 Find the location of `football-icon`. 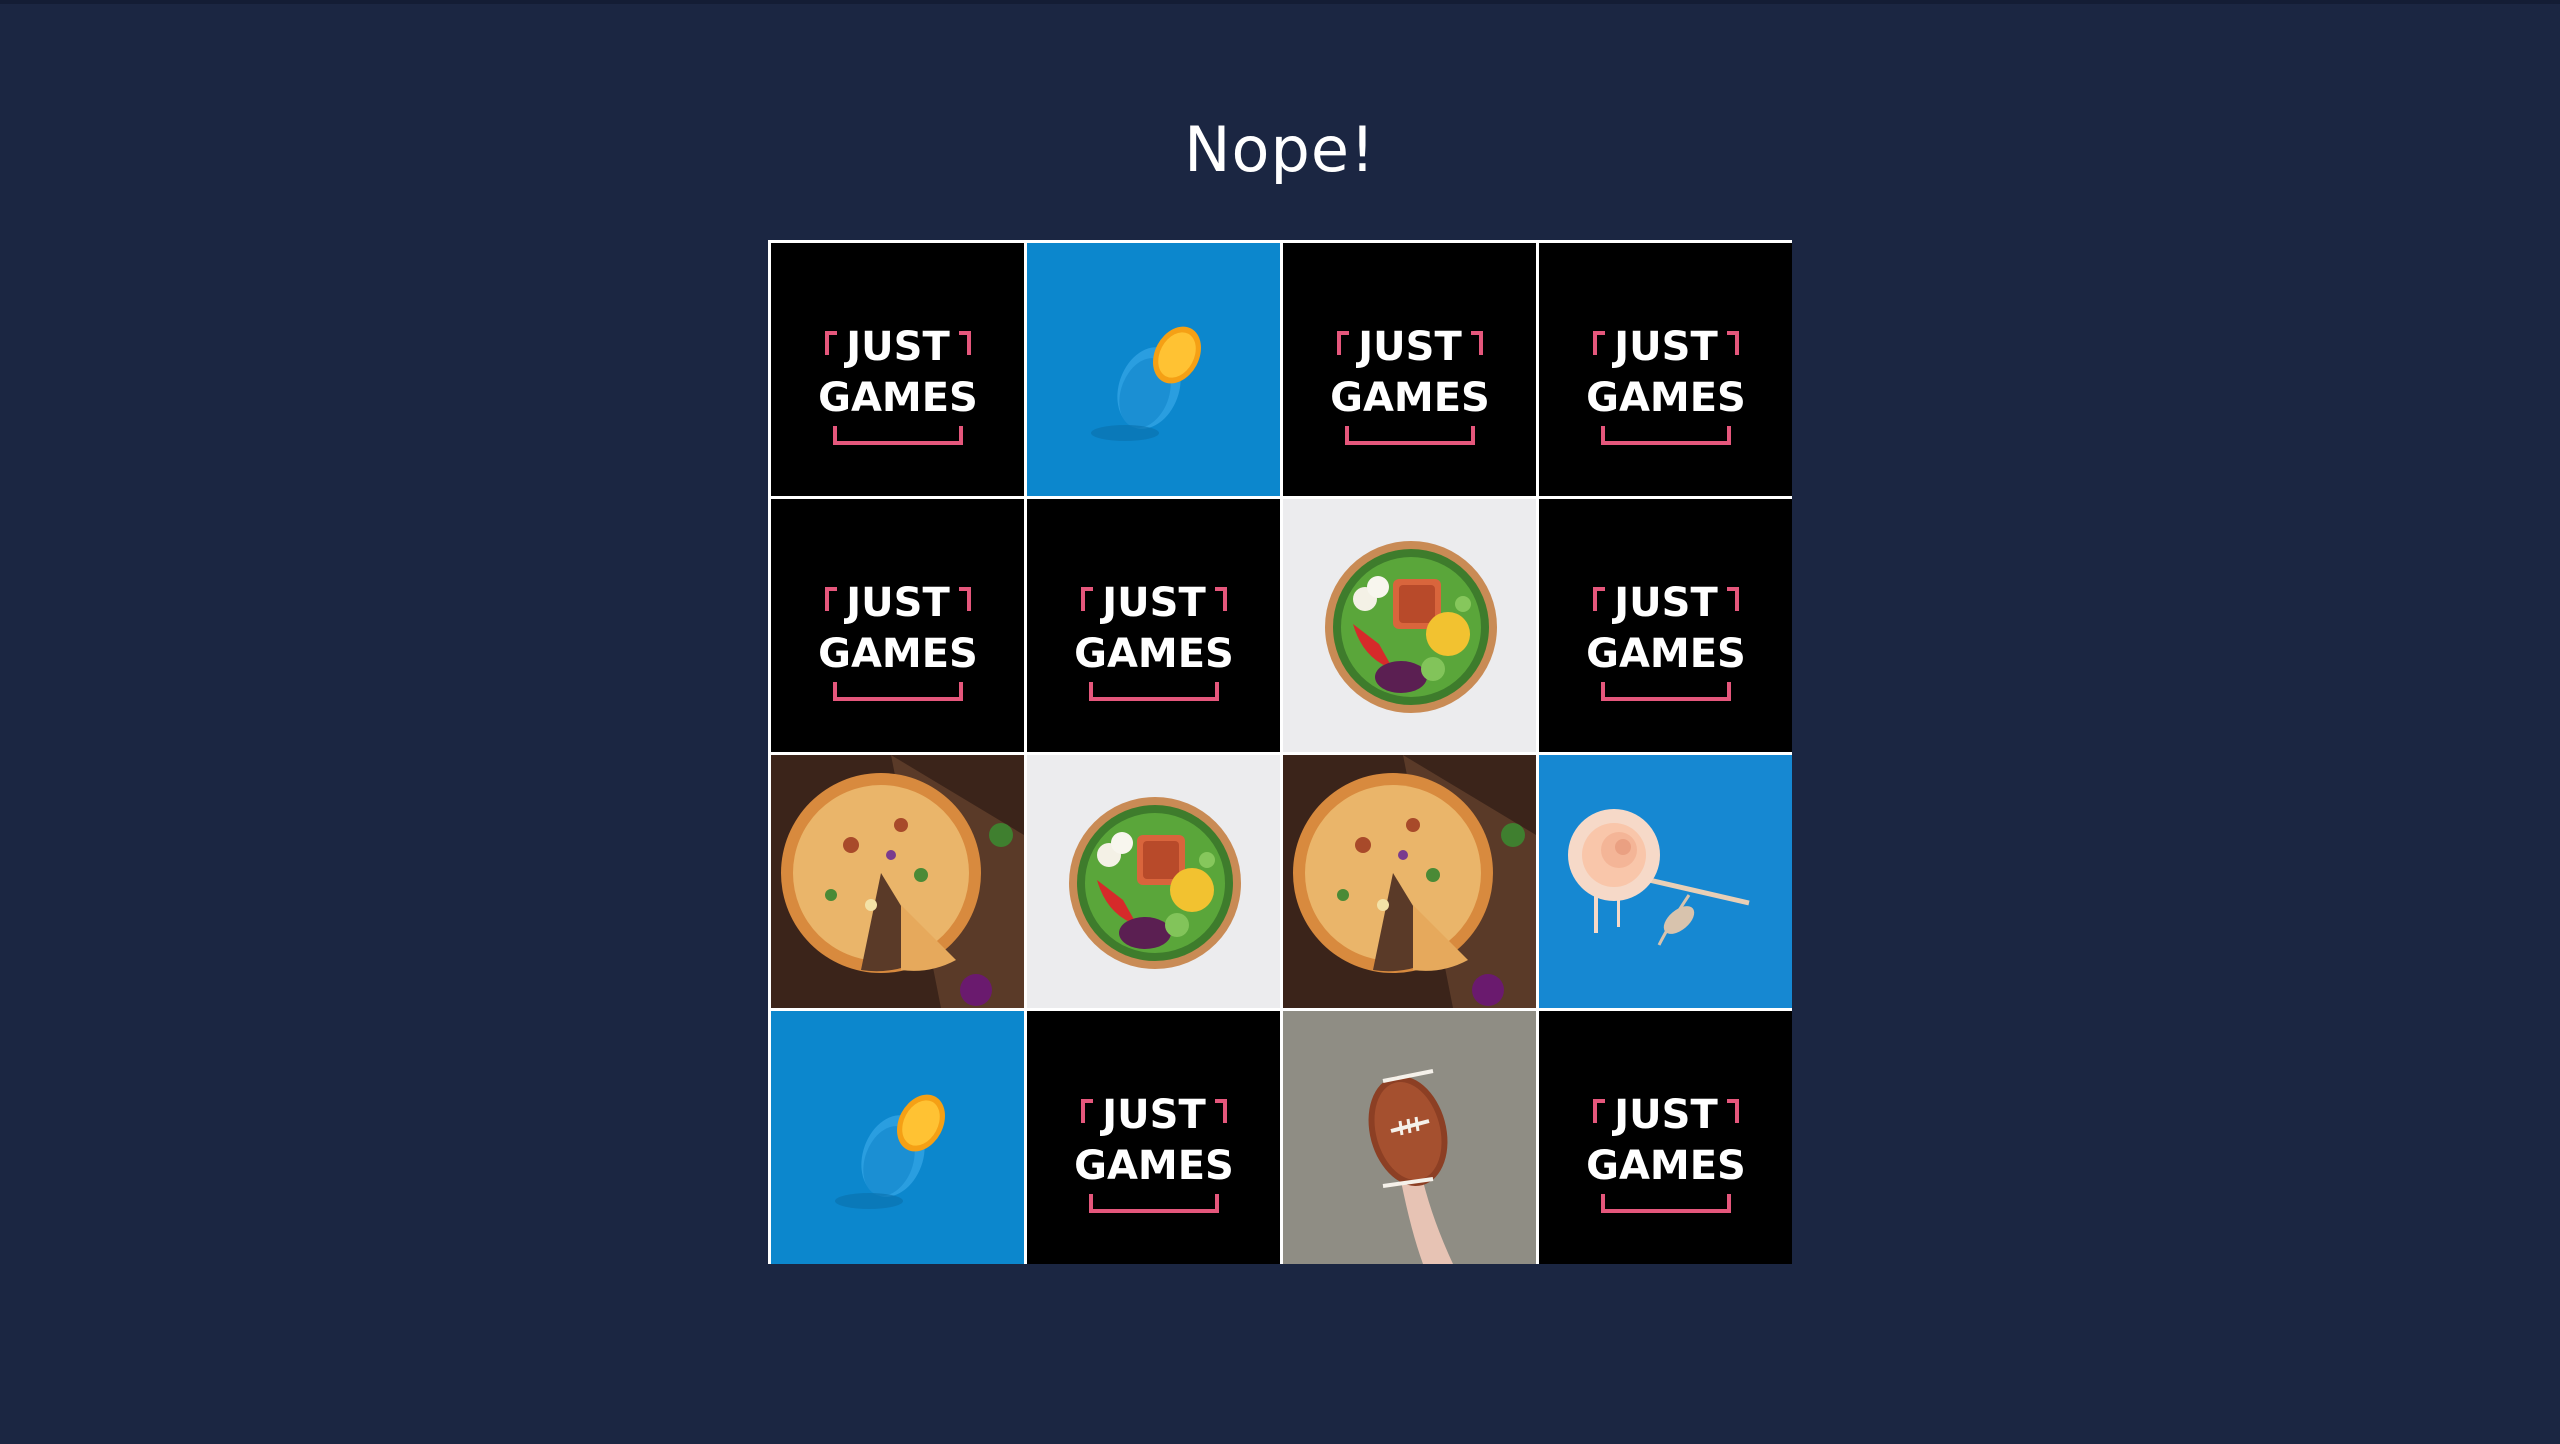

football-icon is located at coordinates (1409, 1137).